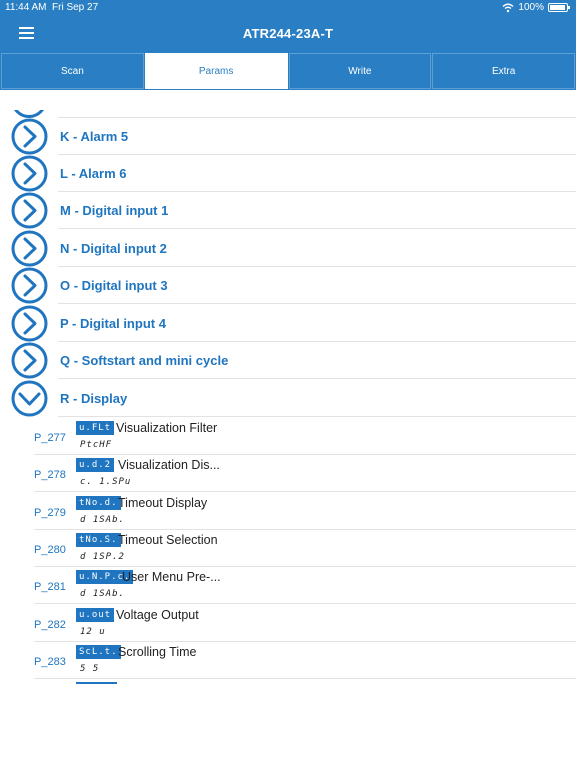  What do you see at coordinates (75, 7) in the screenshot?
I see `status-date: Fri Sep 27` at bounding box center [75, 7].